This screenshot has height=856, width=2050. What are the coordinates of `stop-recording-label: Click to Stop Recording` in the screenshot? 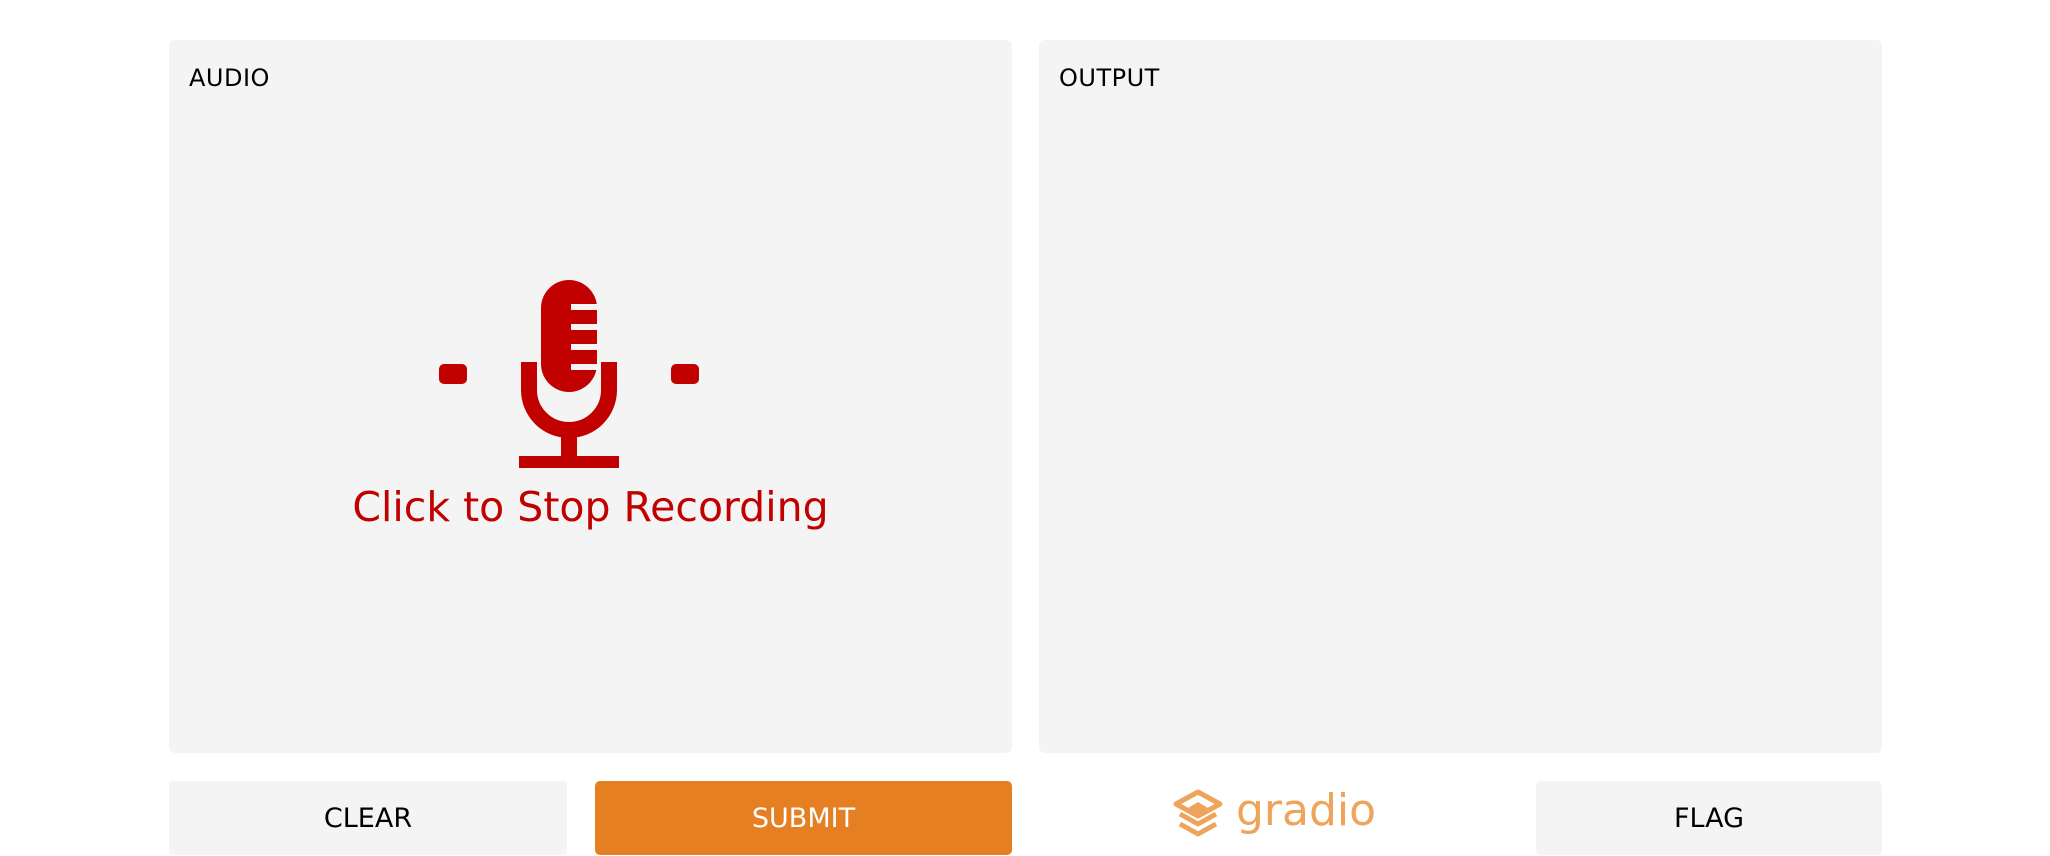 It's located at (590, 507).